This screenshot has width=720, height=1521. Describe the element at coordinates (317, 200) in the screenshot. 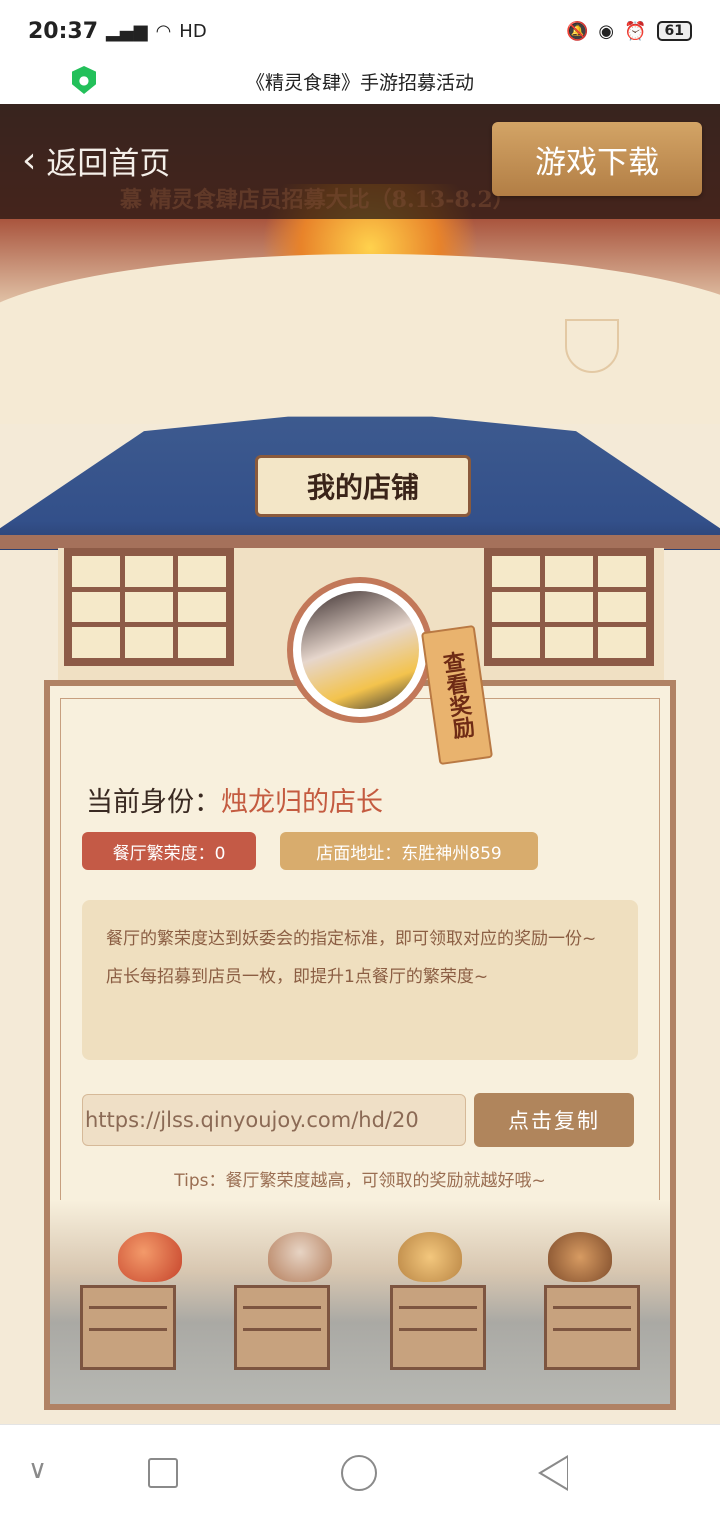

I see `banner-title: 慕 精灵食肆店员招募大比（8.13-8.2）` at that location.